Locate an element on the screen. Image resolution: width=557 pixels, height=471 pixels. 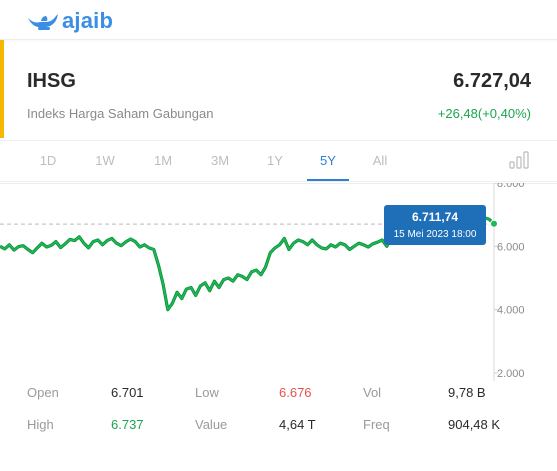
stat-value-label: Value is located at coordinates (211, 424).